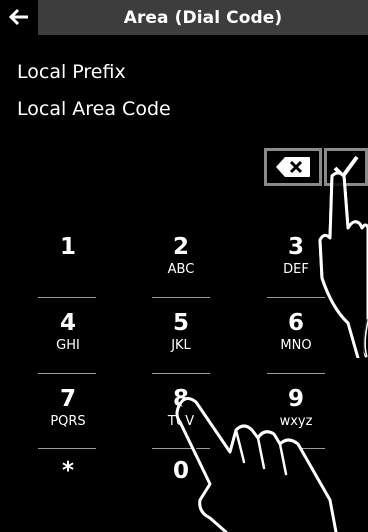 The image size is (368, 532). I want to click on key-1: 1, so click(68, 247).